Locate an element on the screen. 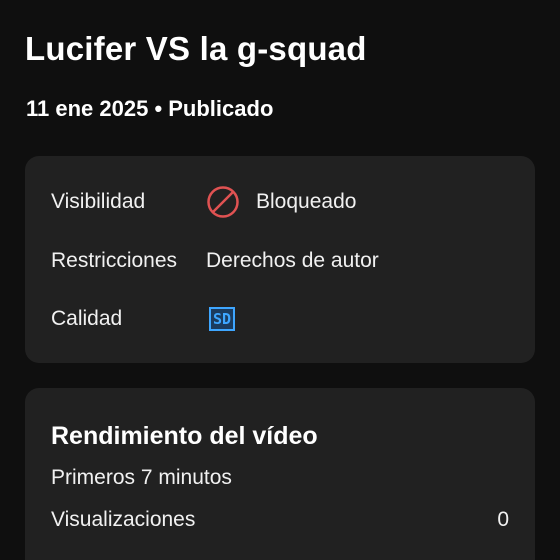 This screenshot has width=560, height=560. visibility-row: Visibilidad Bloqueado is located at coordinates (280, 202).